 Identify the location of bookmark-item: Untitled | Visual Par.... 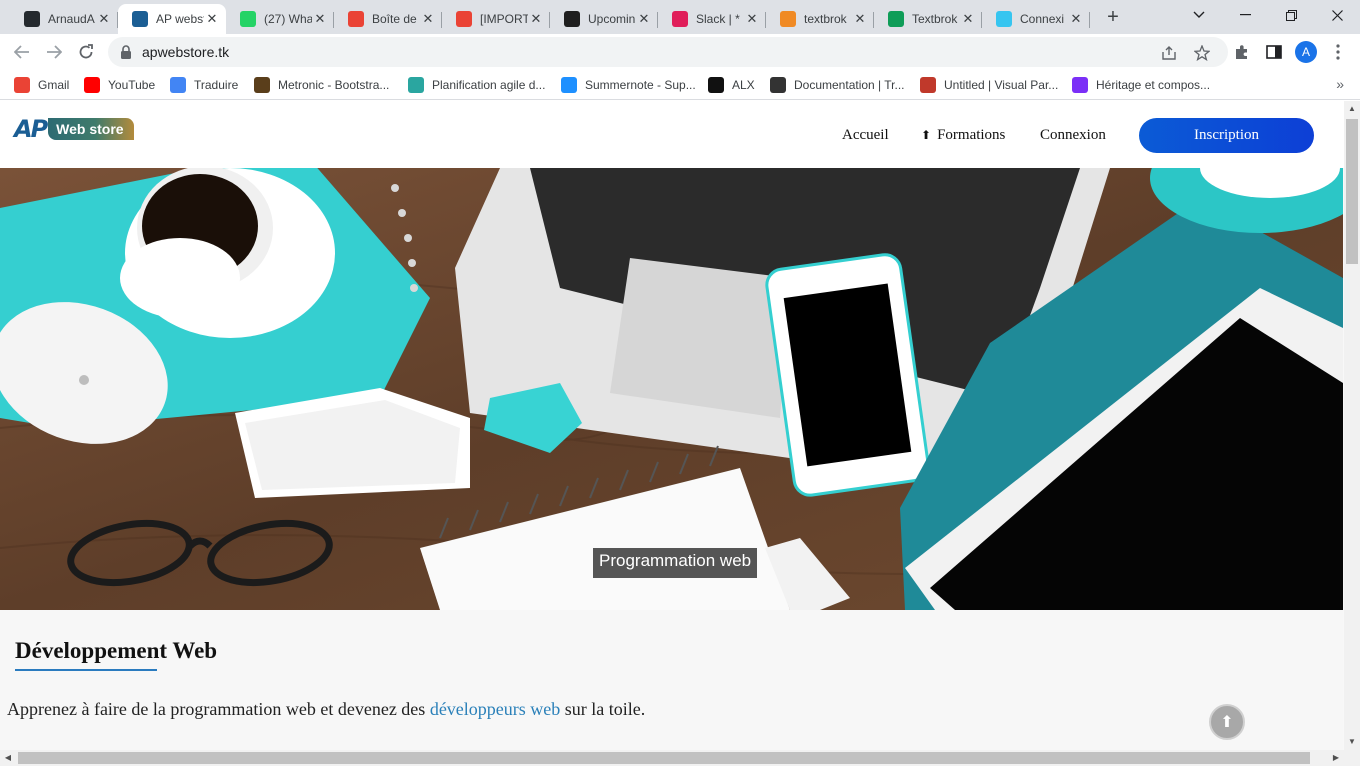
(989, 85).